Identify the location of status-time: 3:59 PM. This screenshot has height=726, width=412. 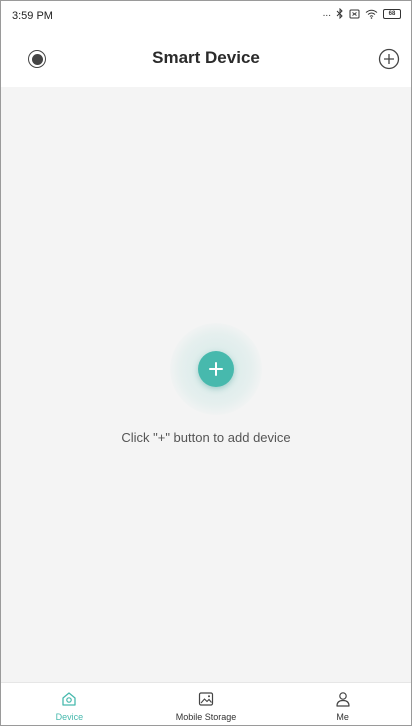
(32, 16).